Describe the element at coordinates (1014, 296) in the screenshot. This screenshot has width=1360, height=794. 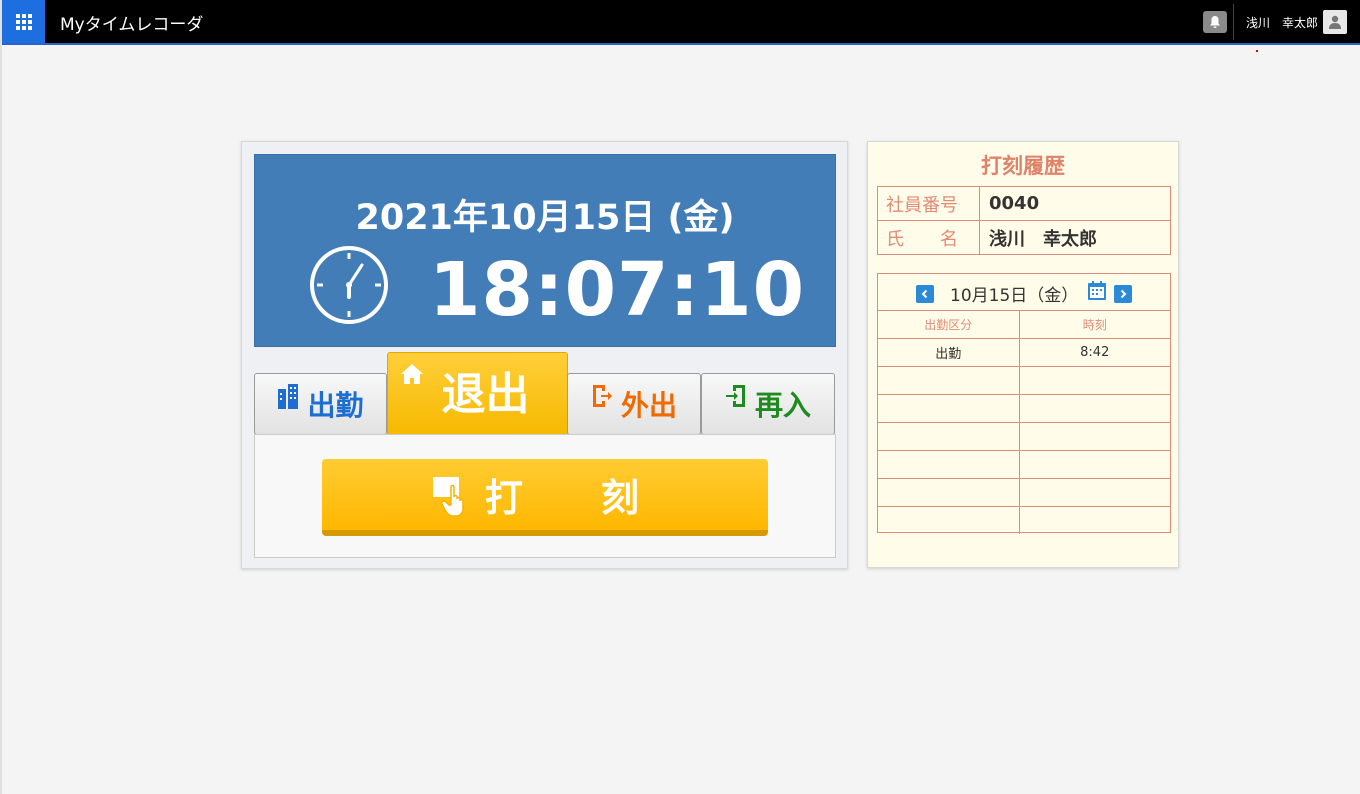
I see `log-date: 10月15日（金）` at that location.